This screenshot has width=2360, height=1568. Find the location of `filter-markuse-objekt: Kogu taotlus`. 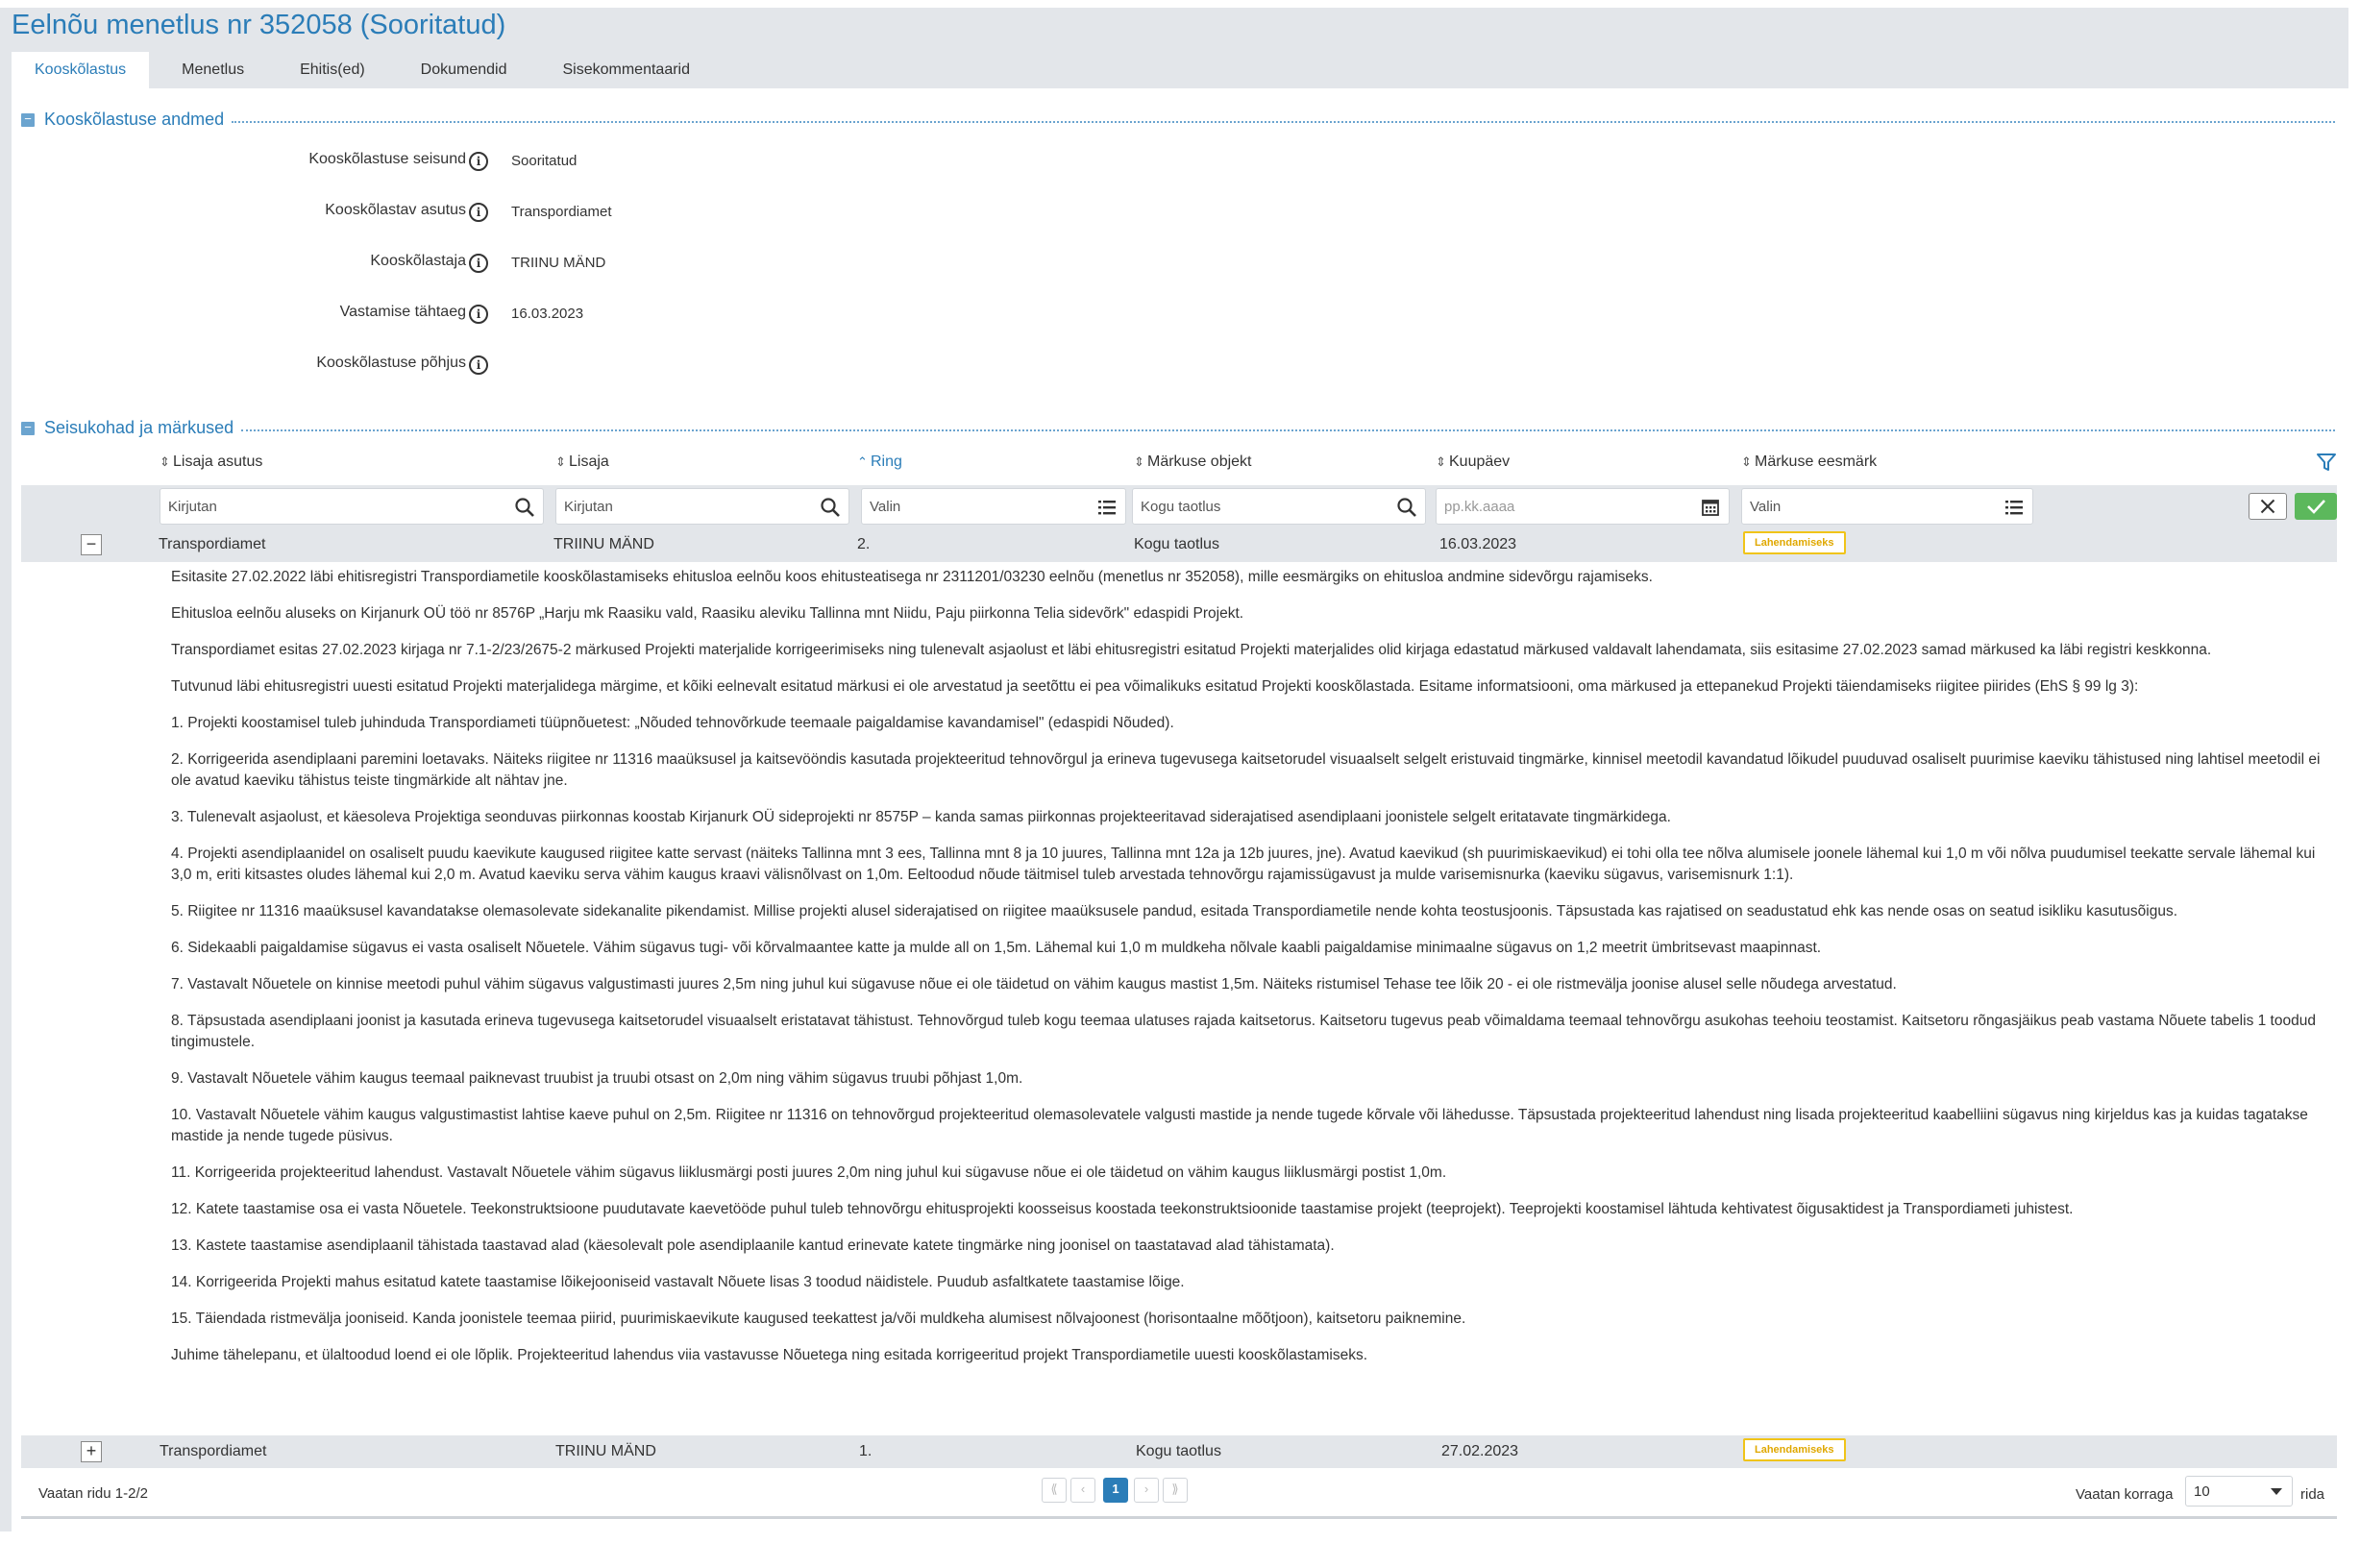

filter-markuse-objekt: Kogu taotlus is located at coordinates (1279, 507).